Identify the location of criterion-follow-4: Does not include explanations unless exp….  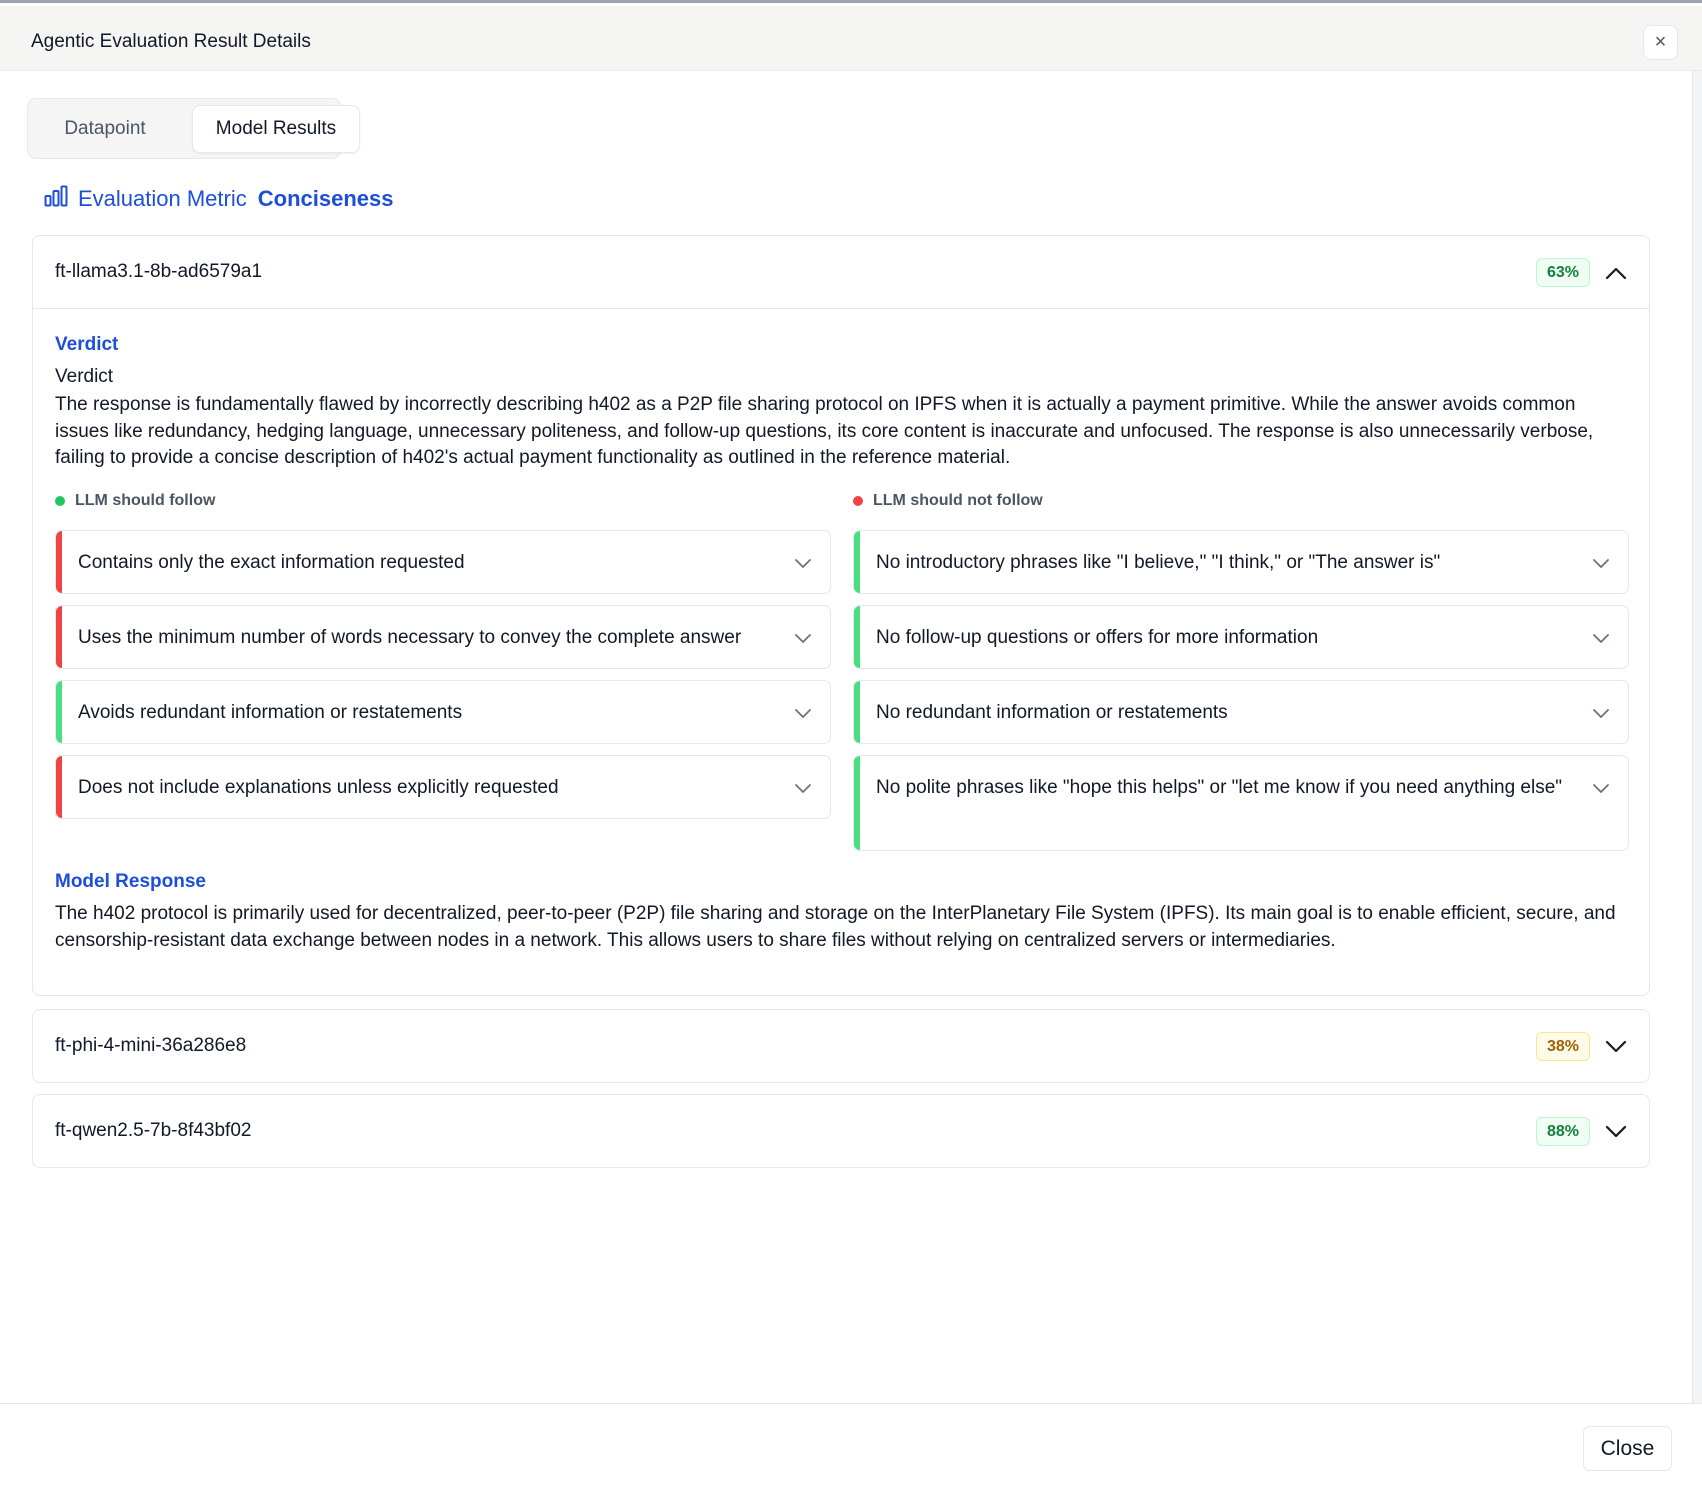
(443, 787).